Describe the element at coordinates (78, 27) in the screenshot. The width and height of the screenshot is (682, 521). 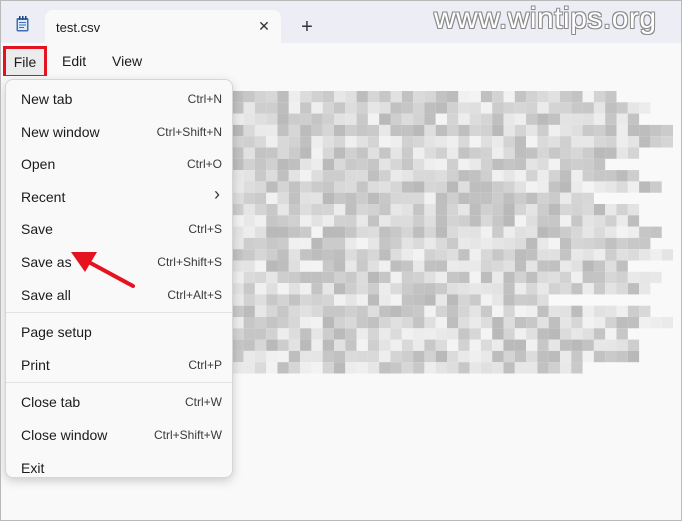
I see `tab-title: test.csv` at that location.